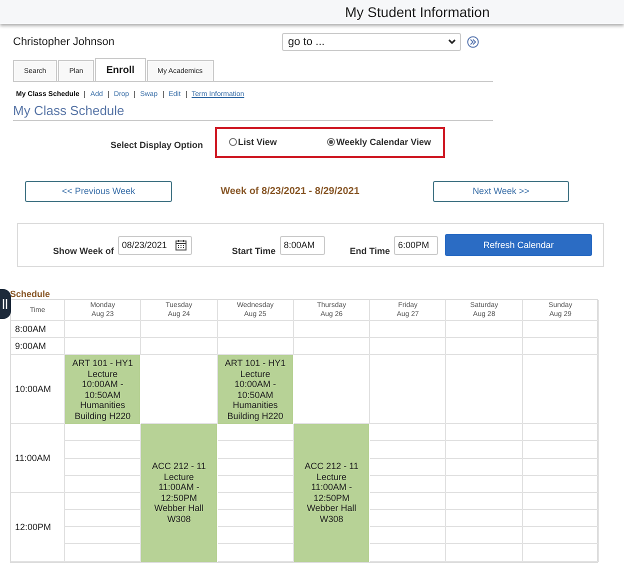 Image resolution: width=624 pixels, height=566 pixels. I want to click on header-title: My Student Information, so click(417, 12).